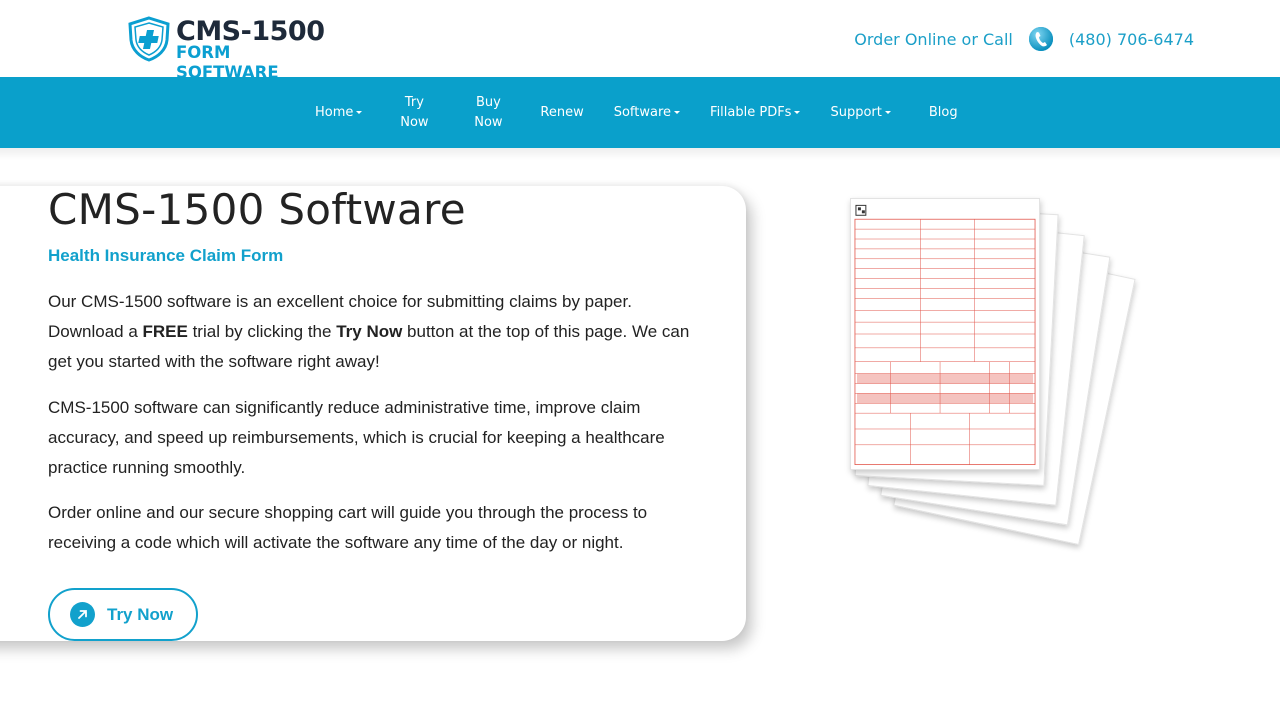 Image resolution: width=1280 pixels, height=720 pixels. I want to click on page-title: CMS-1500 Software, so click(257, 209).